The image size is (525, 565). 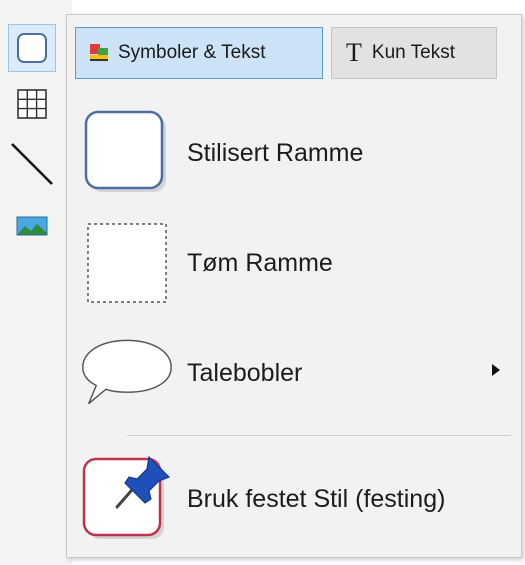 What do you see at coordinates (260, 262) in the screenshot?
I see `menu-item-label: Tøm Ramme` at bounding box center [260, 262].